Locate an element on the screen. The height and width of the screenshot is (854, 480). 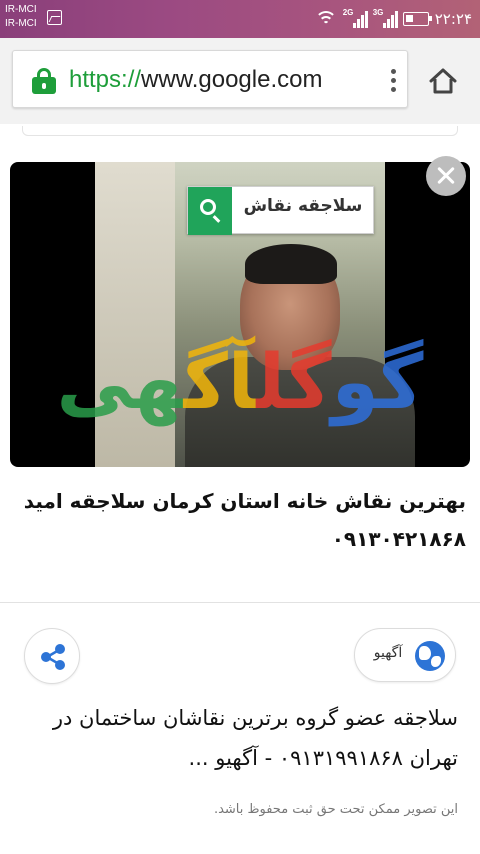
address-bar: https://www.google.com is located at coordinates (210, 79).